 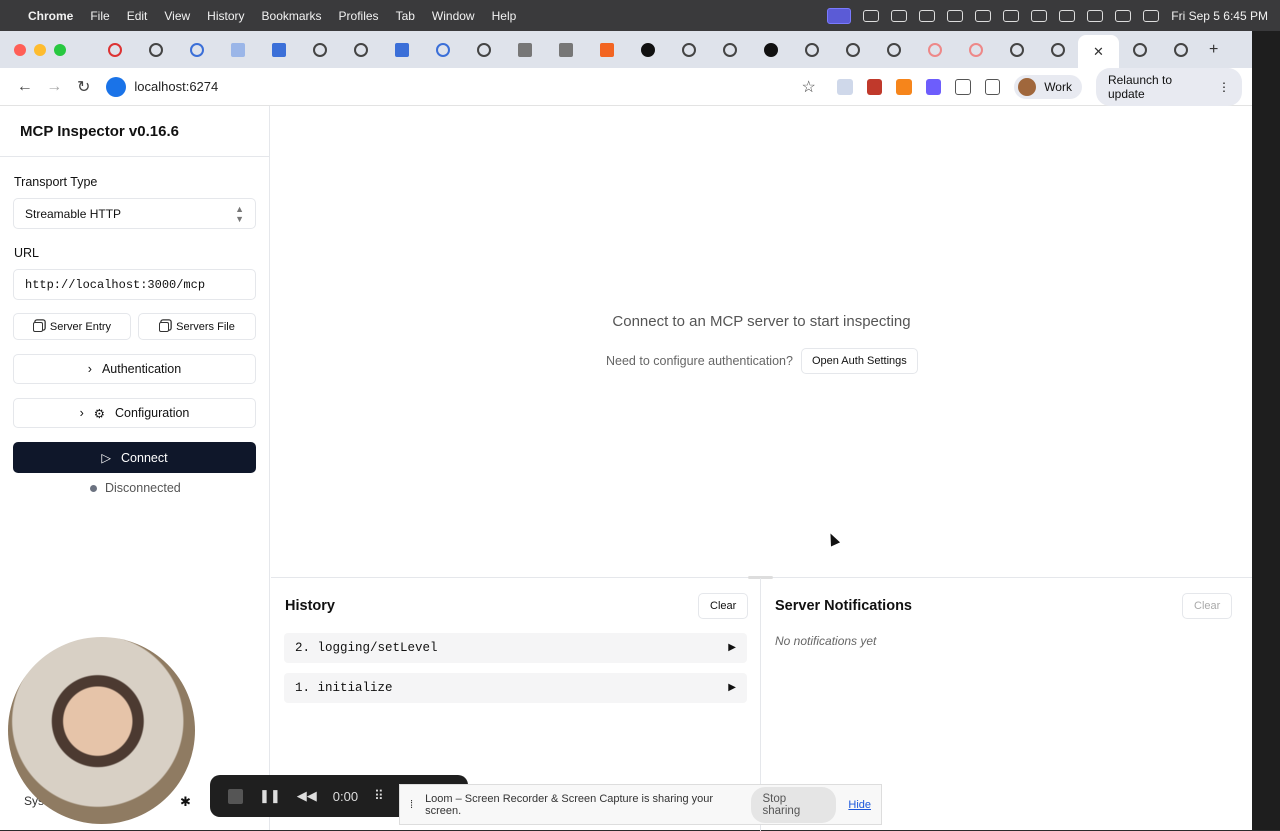 I want to click on address-bar: localhost:6274, so click(x=450, y=87).